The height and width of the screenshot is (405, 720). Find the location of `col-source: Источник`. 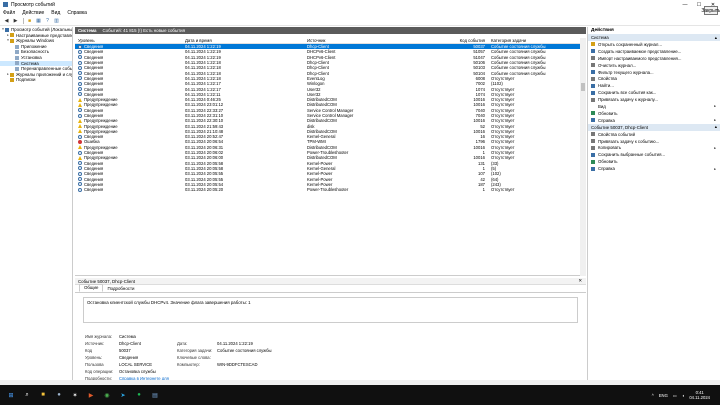

col-source: Источник is located at coordinates (381, 40).